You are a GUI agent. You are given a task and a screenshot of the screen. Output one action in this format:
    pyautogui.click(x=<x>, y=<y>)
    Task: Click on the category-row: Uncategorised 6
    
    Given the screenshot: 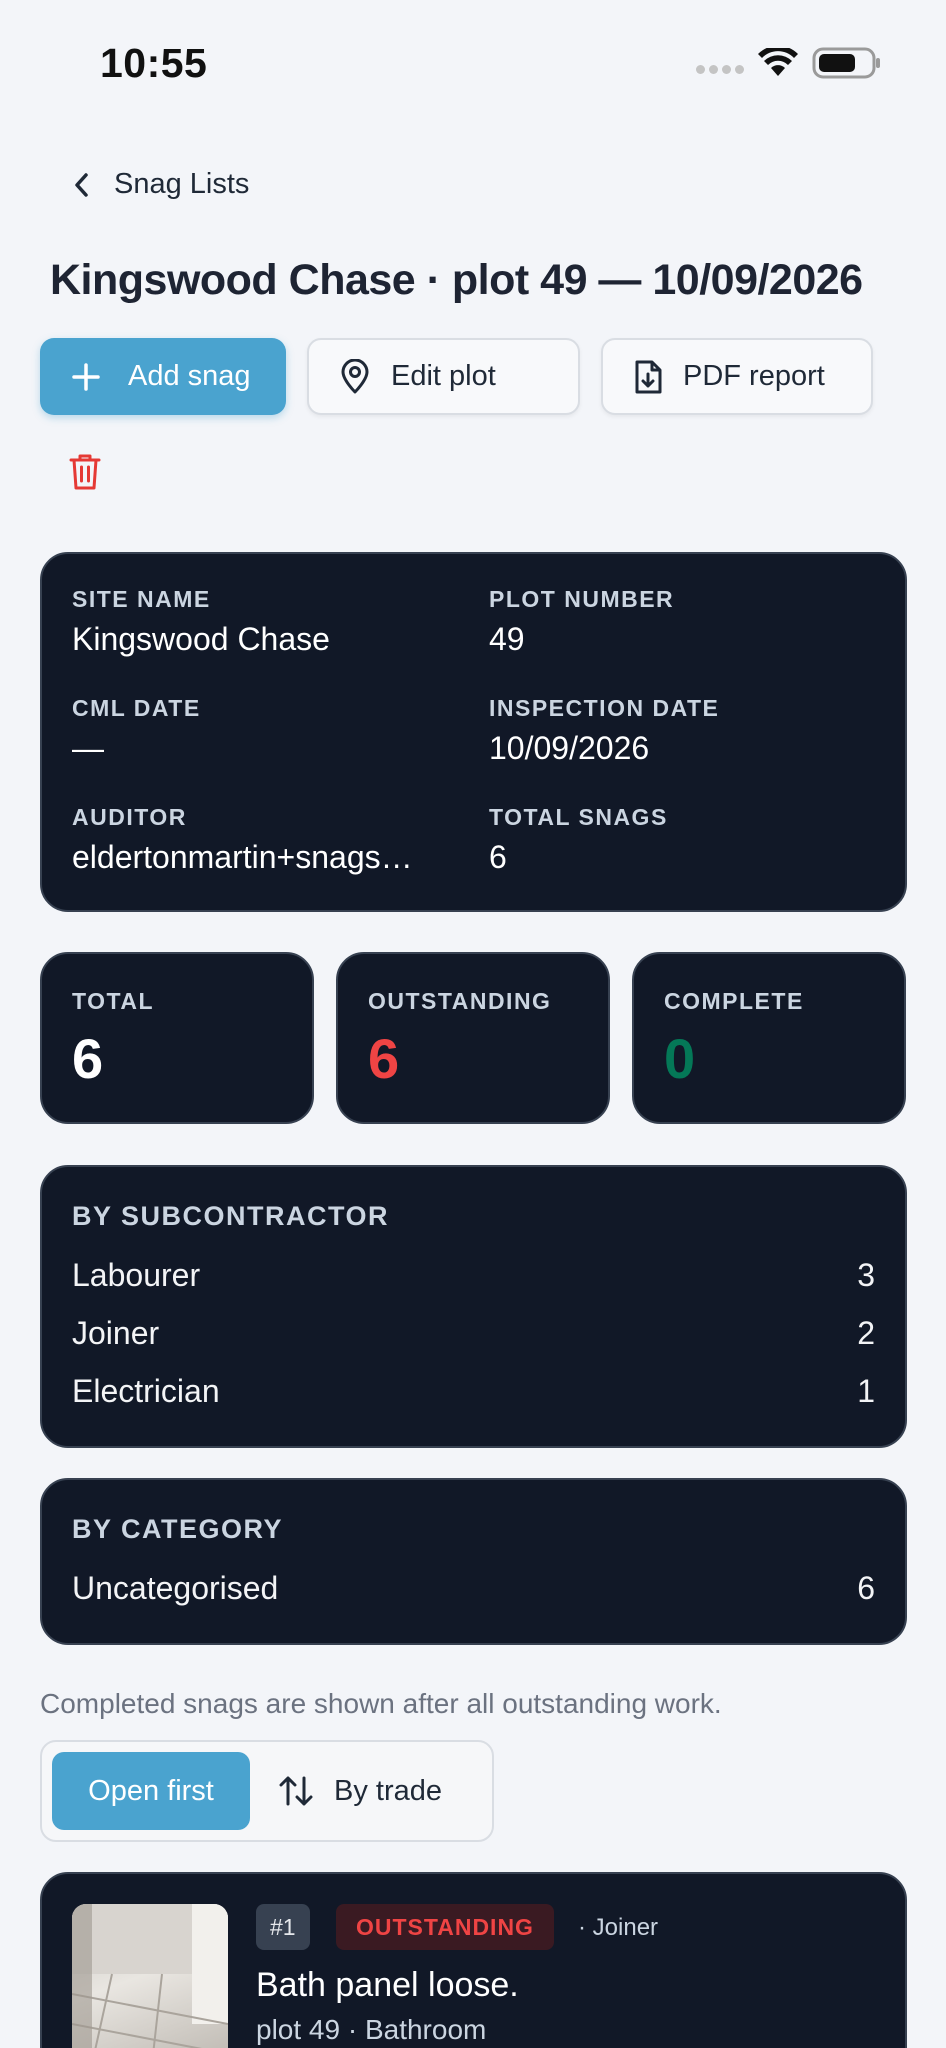 What is the action you would take?
    pyautogui.click(x=473, y=1588)
    